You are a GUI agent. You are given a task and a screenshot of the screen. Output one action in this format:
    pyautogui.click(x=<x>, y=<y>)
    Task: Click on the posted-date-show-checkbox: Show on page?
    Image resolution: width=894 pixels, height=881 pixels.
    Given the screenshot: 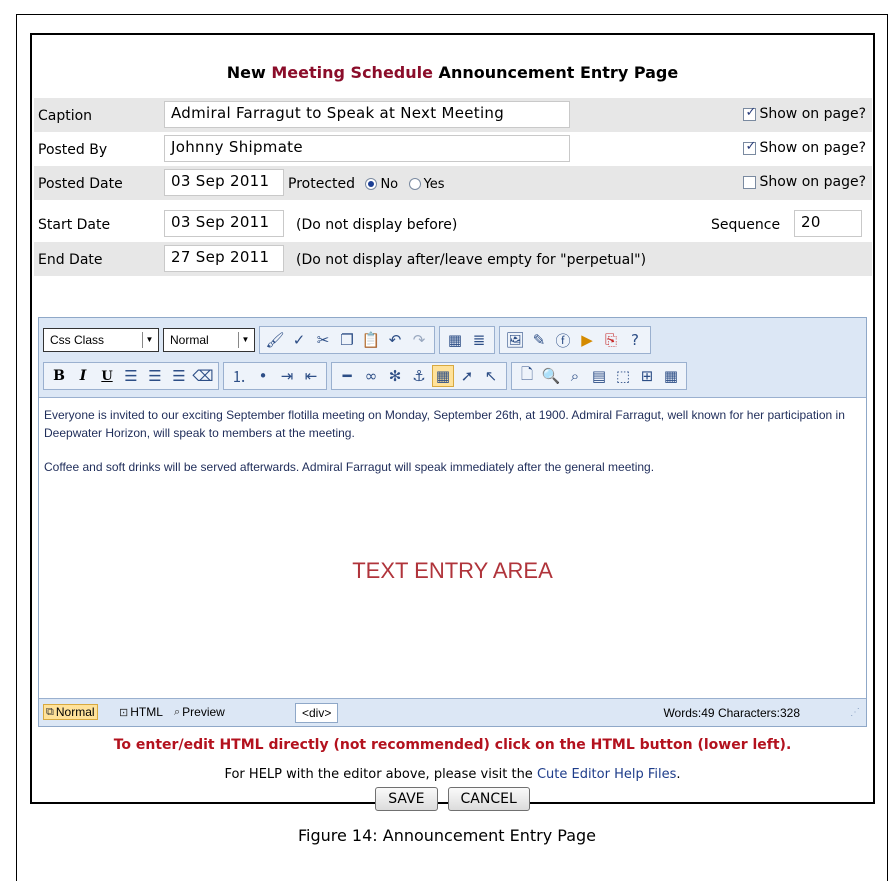 What is the action you would take?
    pyautogui.click(x=804, y=182)
    